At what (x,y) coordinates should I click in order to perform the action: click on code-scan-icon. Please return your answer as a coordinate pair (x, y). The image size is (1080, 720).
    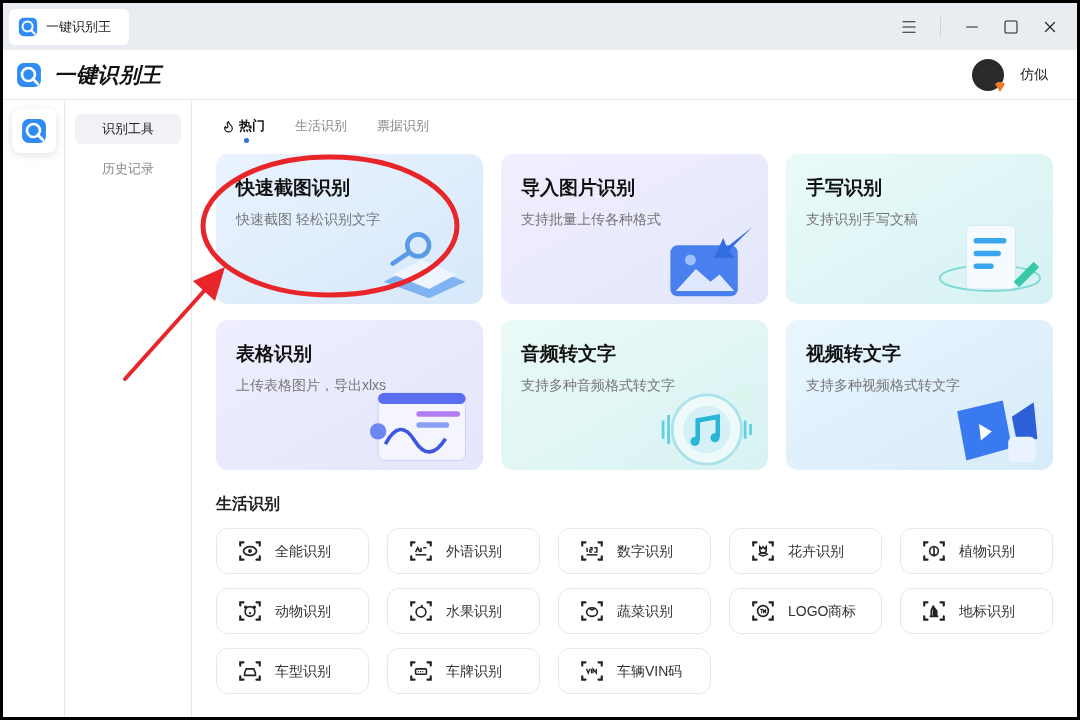
    Looking at the image, I should click on (592, 671).